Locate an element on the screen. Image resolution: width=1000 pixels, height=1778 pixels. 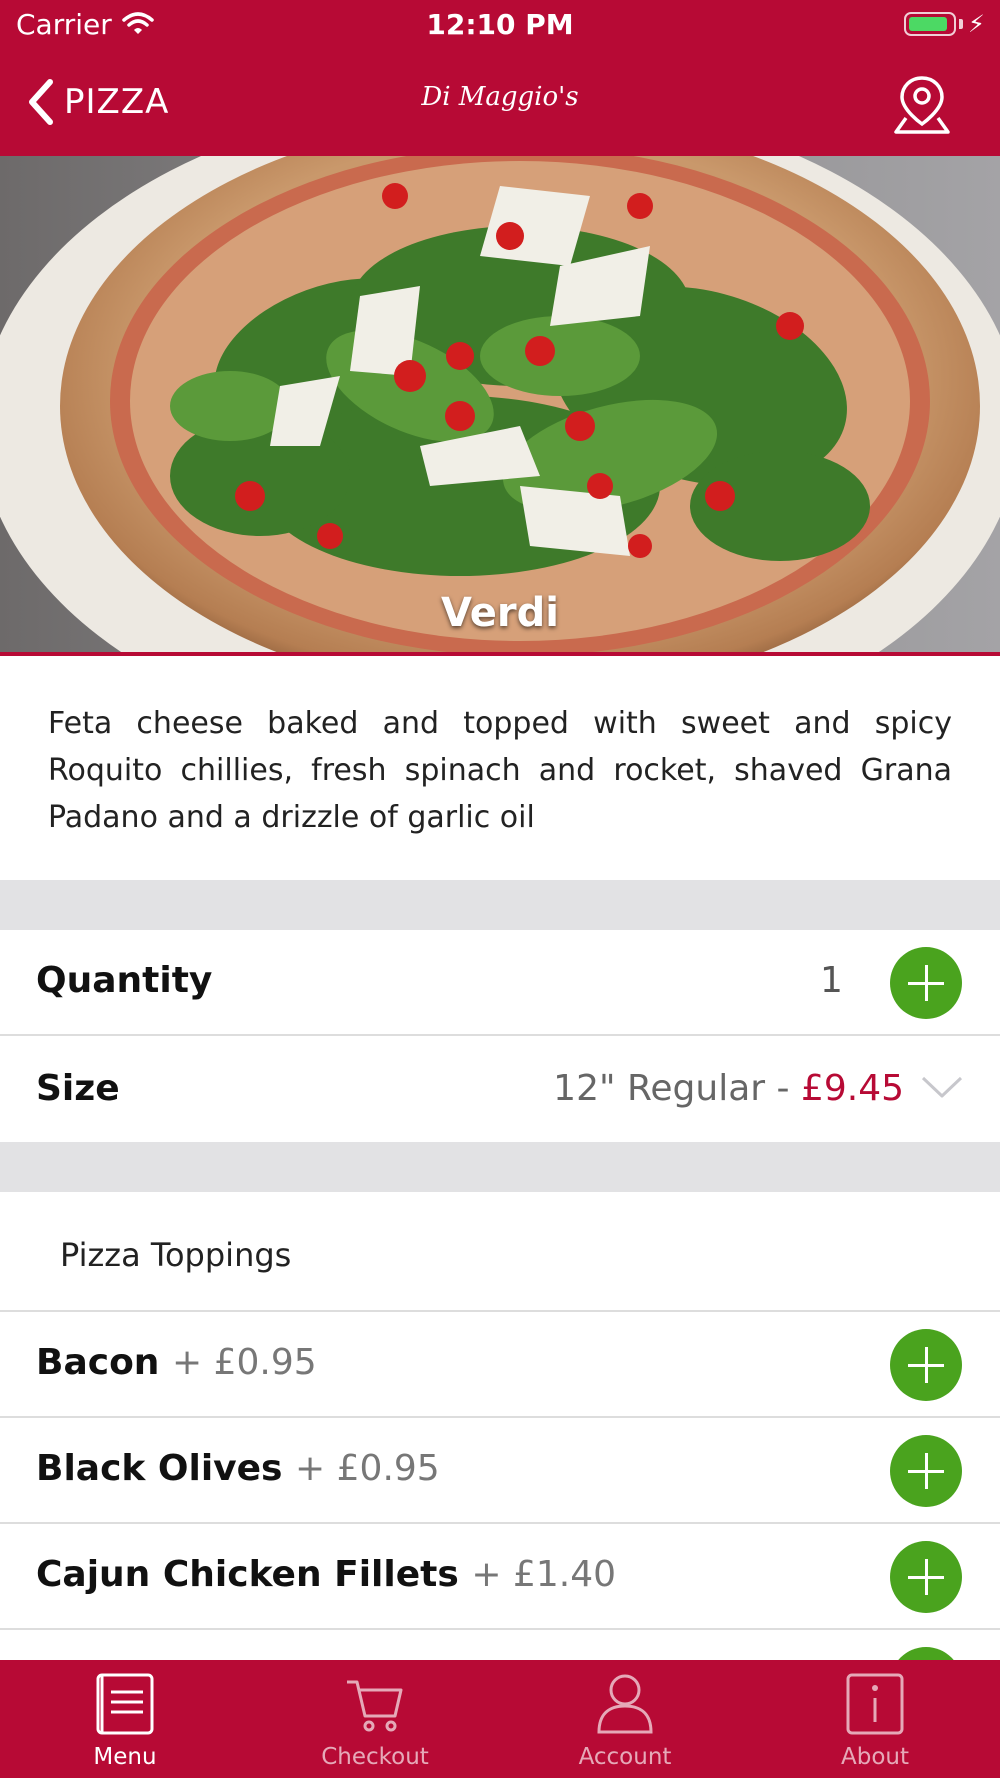
tab-bar: Menu Checkout Account About is located at coordinates (500, 1719).